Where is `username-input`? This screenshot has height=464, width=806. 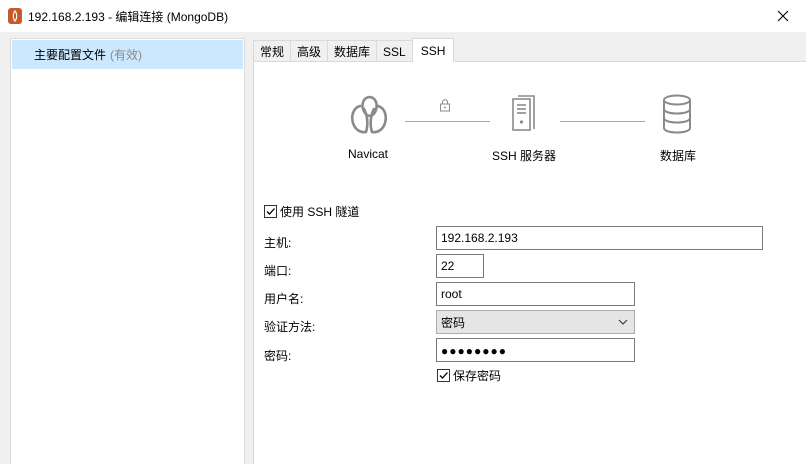 username-input is located at coordinates (535, 294).